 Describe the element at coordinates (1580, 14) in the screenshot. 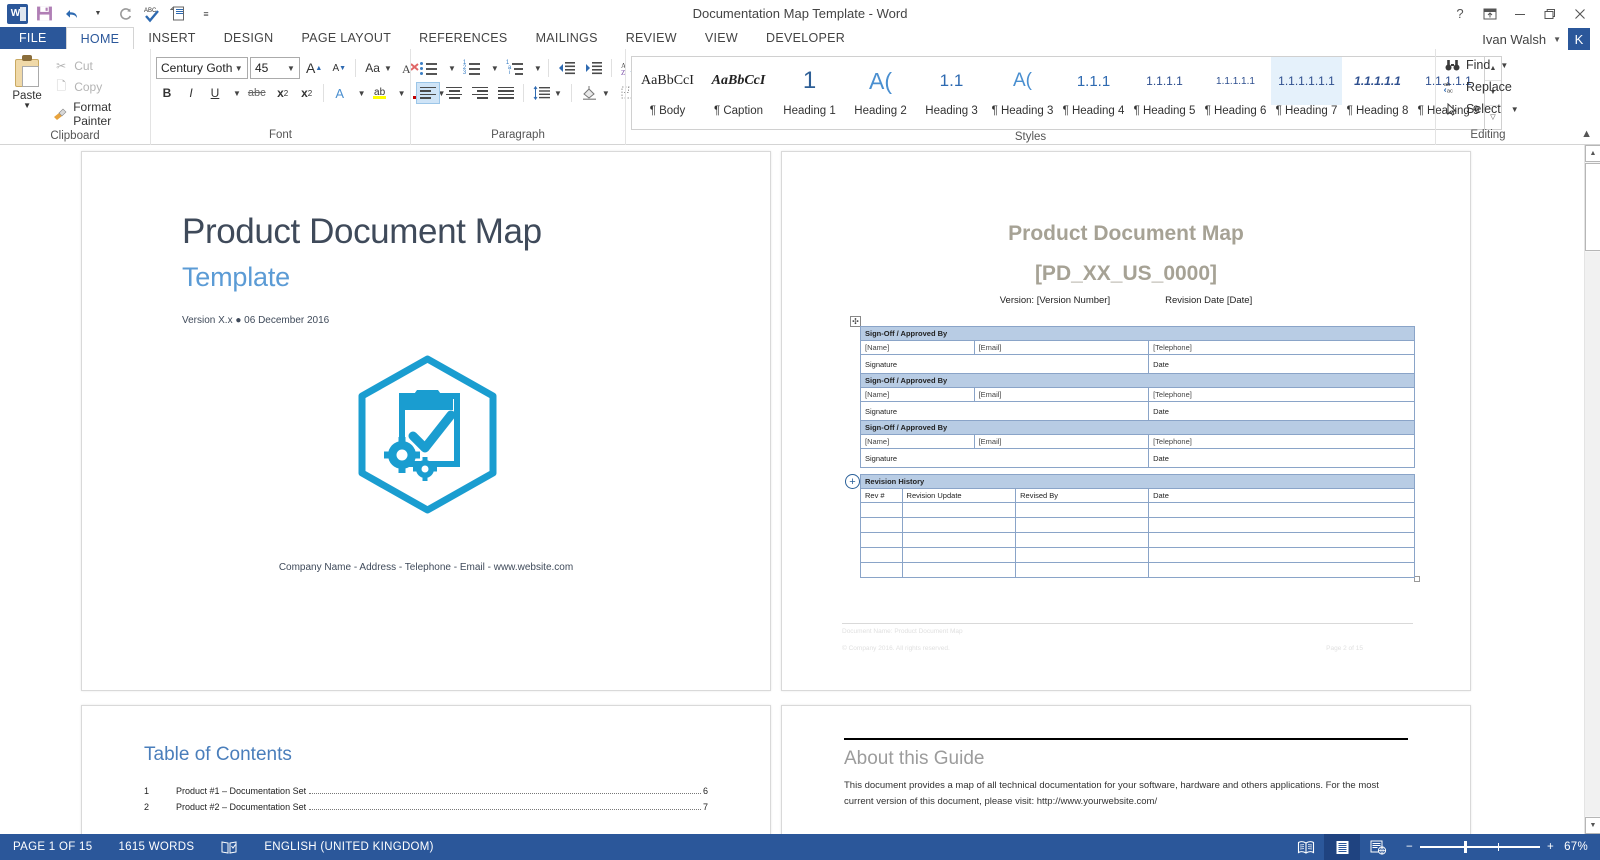

I see `close-button` at that location.